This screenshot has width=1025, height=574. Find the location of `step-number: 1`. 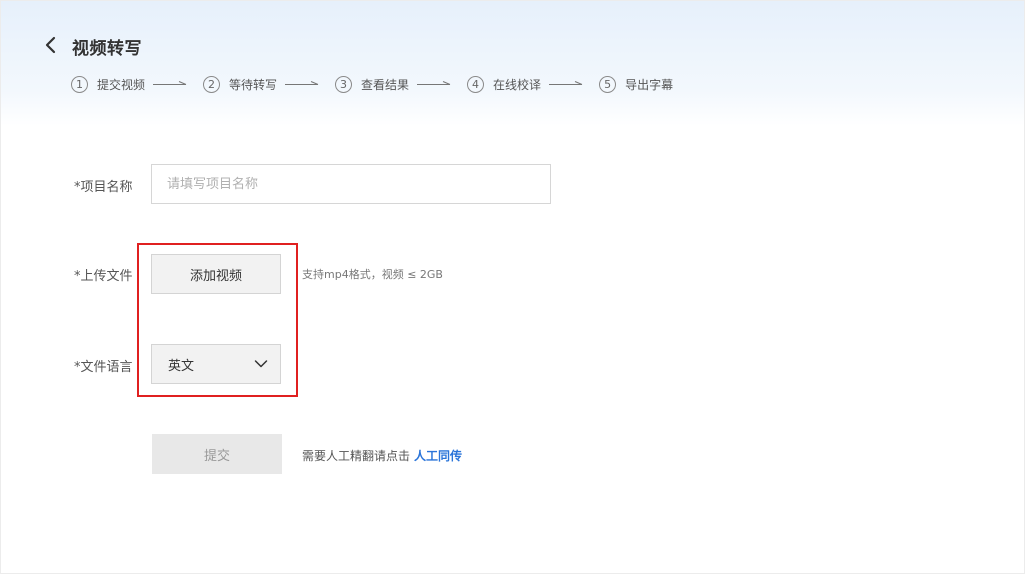

step-number: 1 is located at coordinates (79, 84).